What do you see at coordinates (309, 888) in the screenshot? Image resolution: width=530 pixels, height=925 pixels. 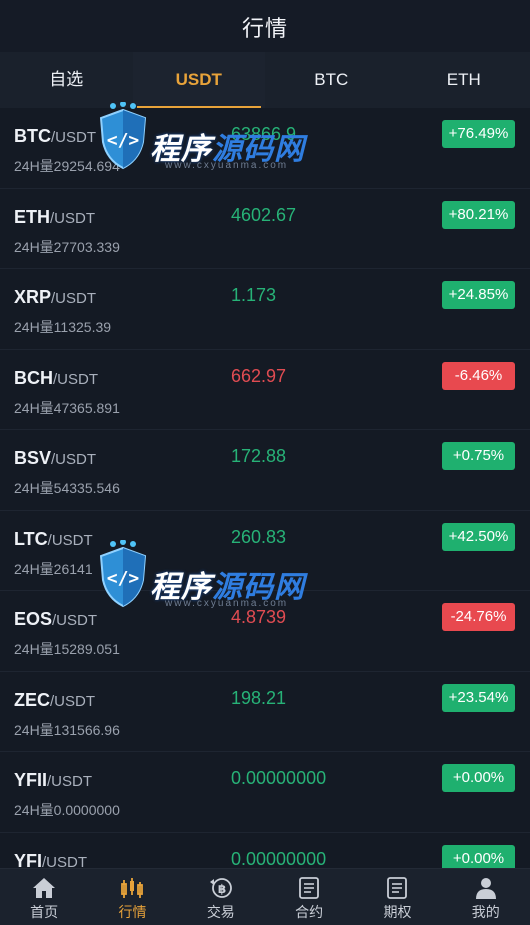 I see `contract-document-icon` at bounding box center [309, 888].